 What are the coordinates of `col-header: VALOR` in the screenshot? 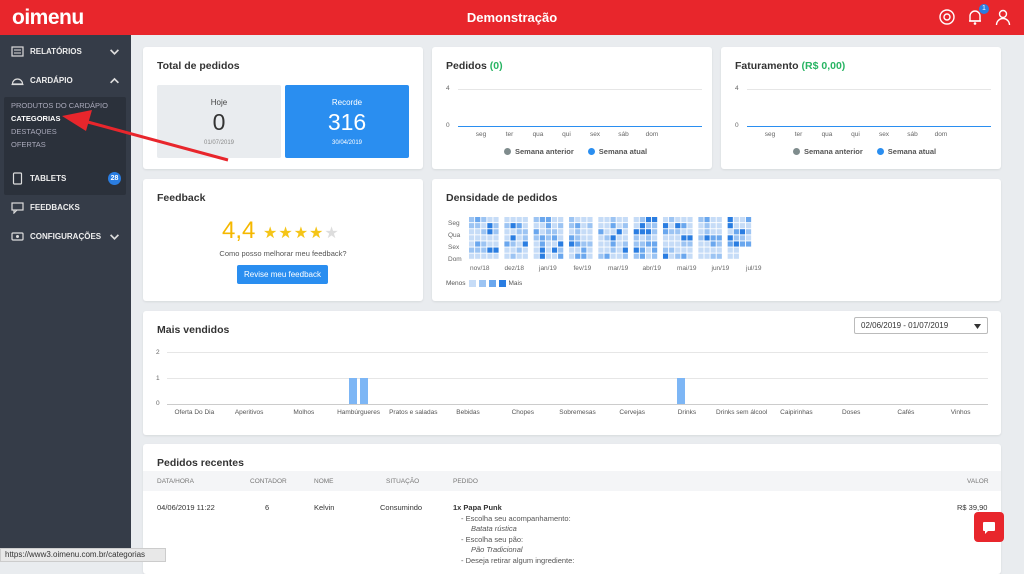 It's located at (978, 481).